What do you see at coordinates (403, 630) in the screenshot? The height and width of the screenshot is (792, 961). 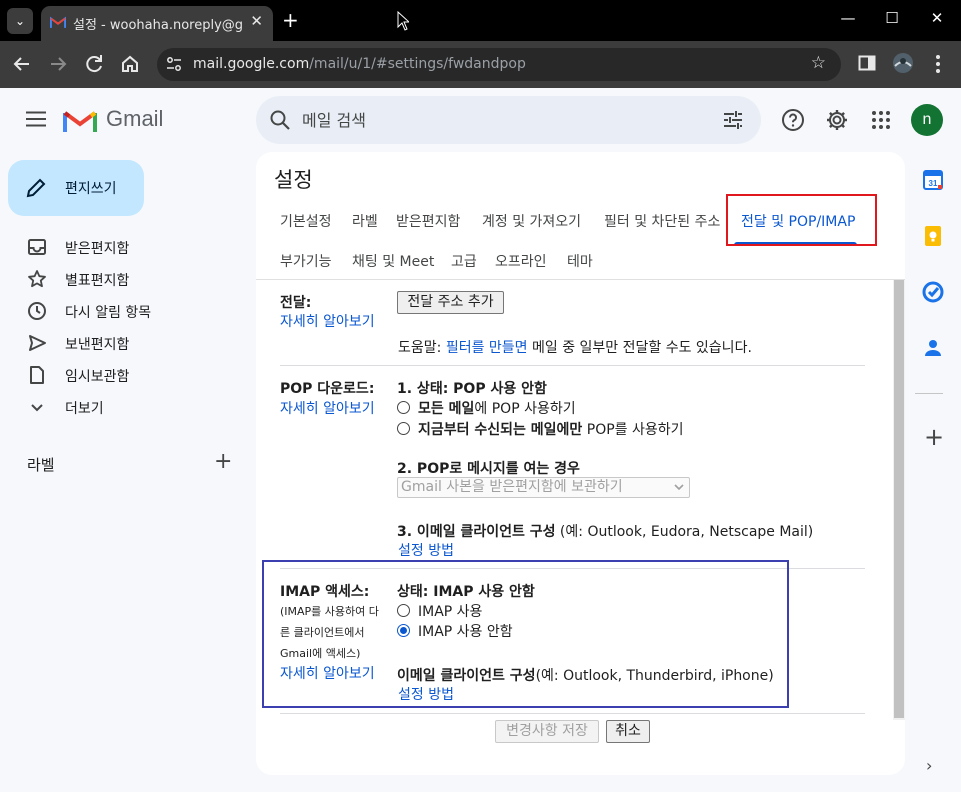 I see `imap-disable-radio` at bounding box center [403, 630].